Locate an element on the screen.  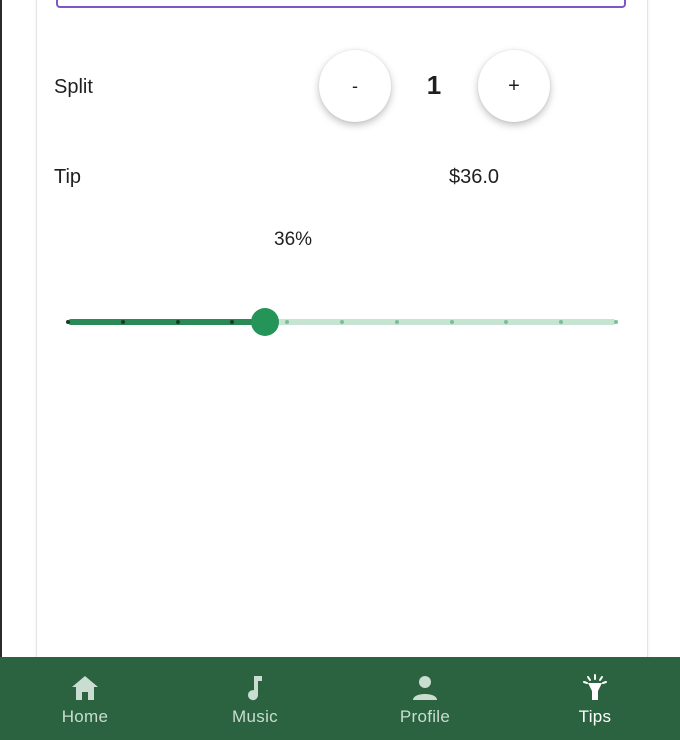
nav-item-profile: Profile is located at coordinates (425, 698).